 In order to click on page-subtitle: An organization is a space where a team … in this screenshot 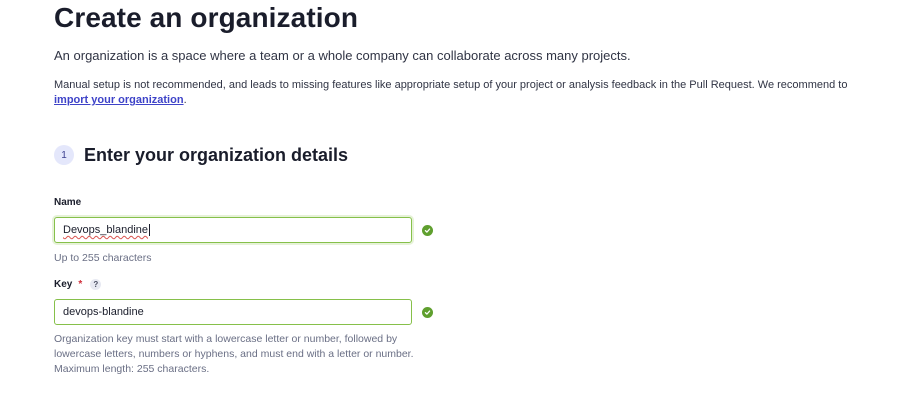, I will do `click(342, 55)`.